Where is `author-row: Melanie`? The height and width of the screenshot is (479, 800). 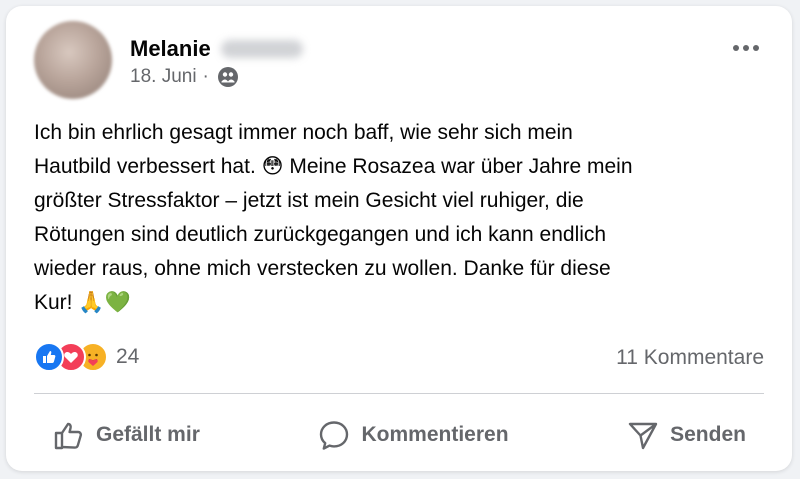 author-row: Melanie is located at coordinates (216, 49).